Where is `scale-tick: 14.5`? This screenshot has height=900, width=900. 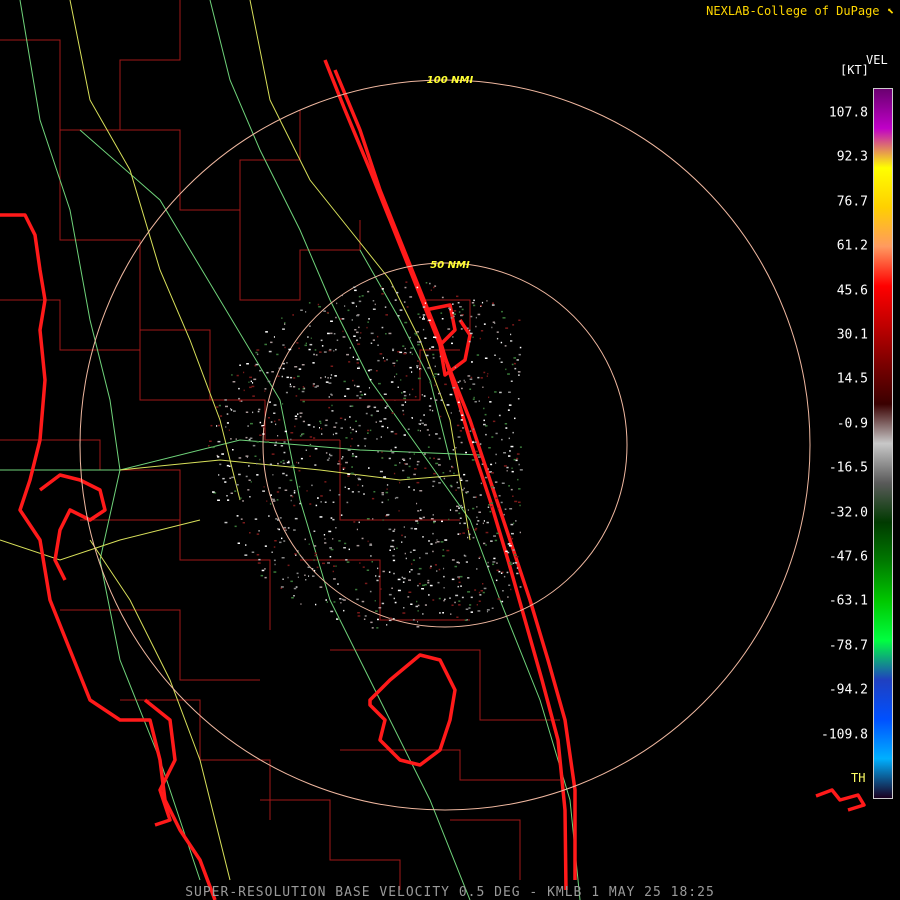 scale-tick: 14.5 is located at coordinates (852, 379).